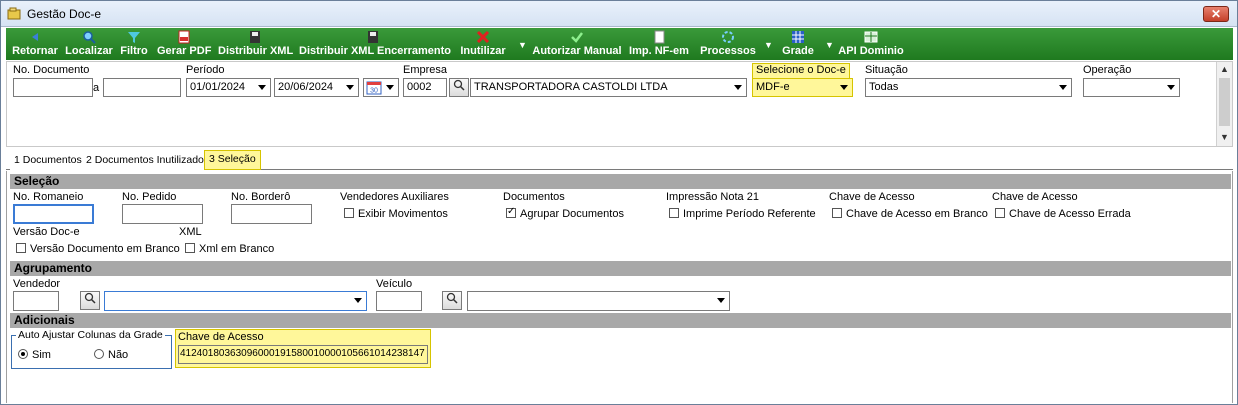 Image resolution: width=1238 pixels, height=405 pixels. What do you see at coordinates (620, 181) in the screenshot?
I see `selecao-header: Seleção` at bounding box center [620, 181].